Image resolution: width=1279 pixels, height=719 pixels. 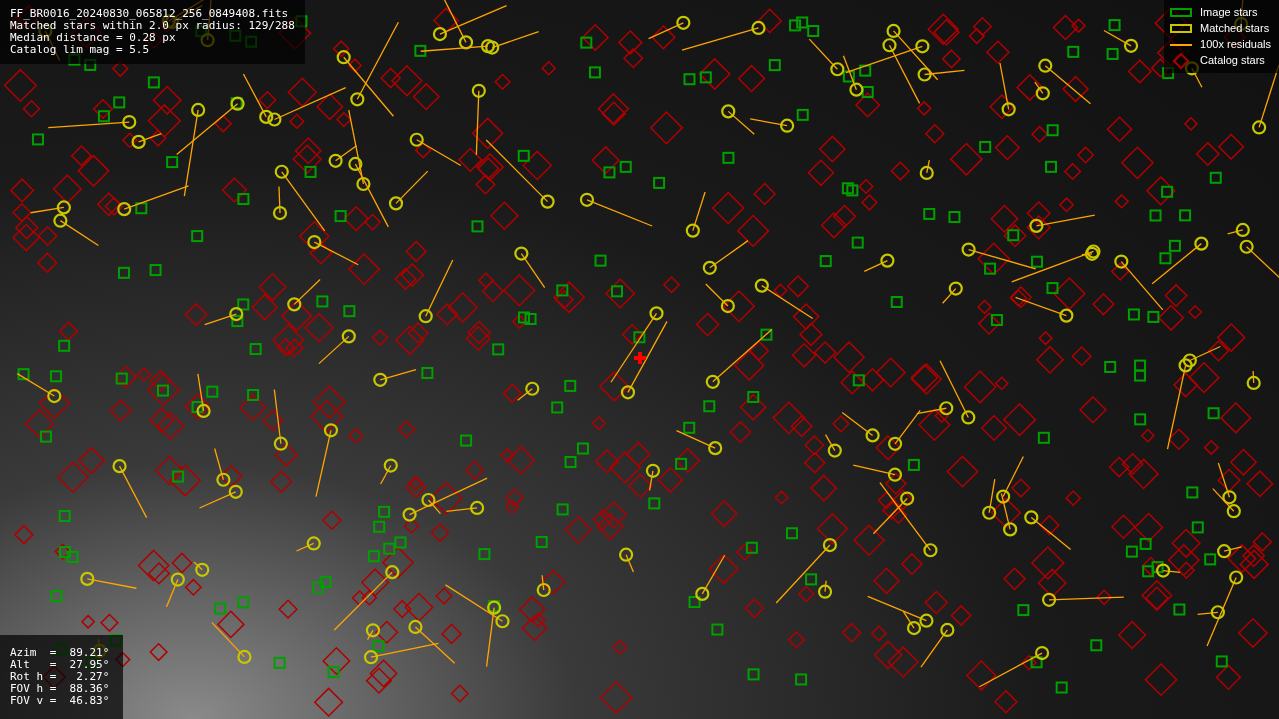 I want to click on legend-label: Image stars, so click(x=1229, y=13).